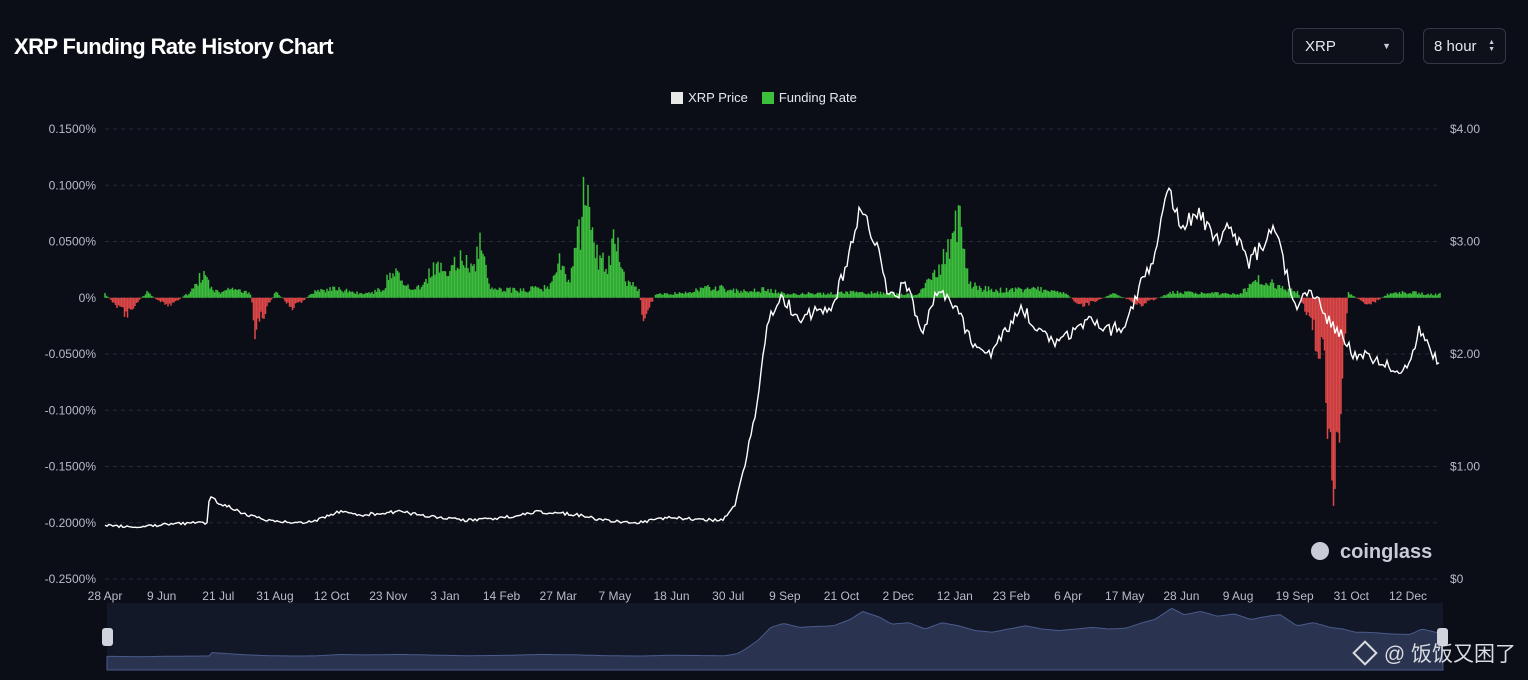  I want to click on x-tick-label: 23 Nov, so click(388, 596).